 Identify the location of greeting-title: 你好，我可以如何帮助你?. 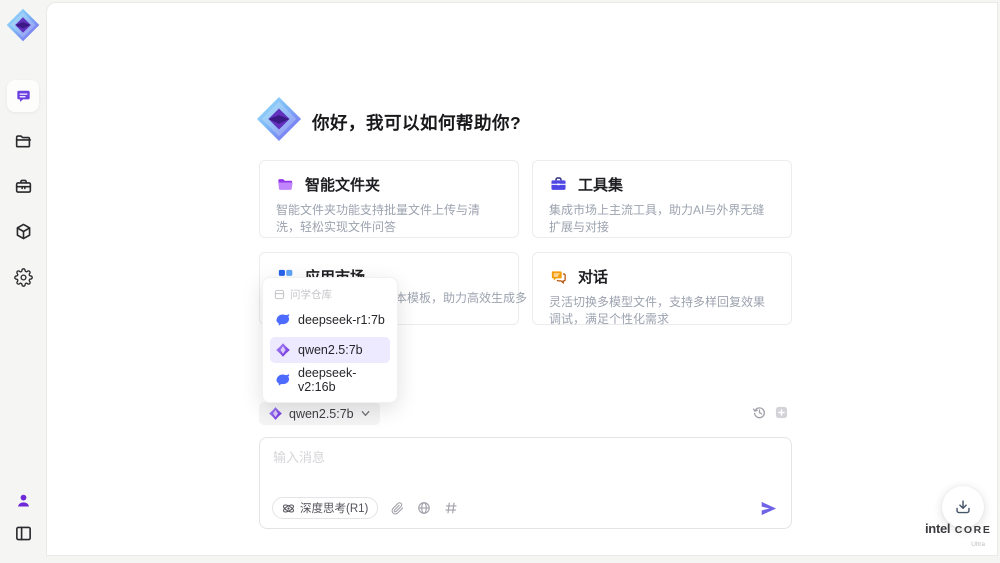
(417, 123).